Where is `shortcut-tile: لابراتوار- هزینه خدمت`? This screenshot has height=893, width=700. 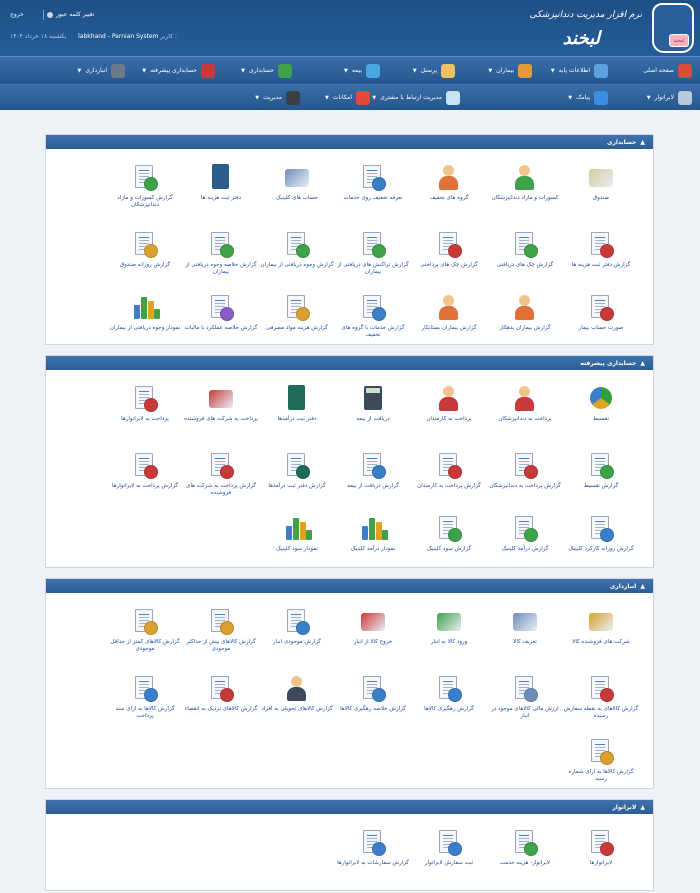 shortcut-tile: لابراتوار- هزینه خدمت is located at coordinates (525, 847).